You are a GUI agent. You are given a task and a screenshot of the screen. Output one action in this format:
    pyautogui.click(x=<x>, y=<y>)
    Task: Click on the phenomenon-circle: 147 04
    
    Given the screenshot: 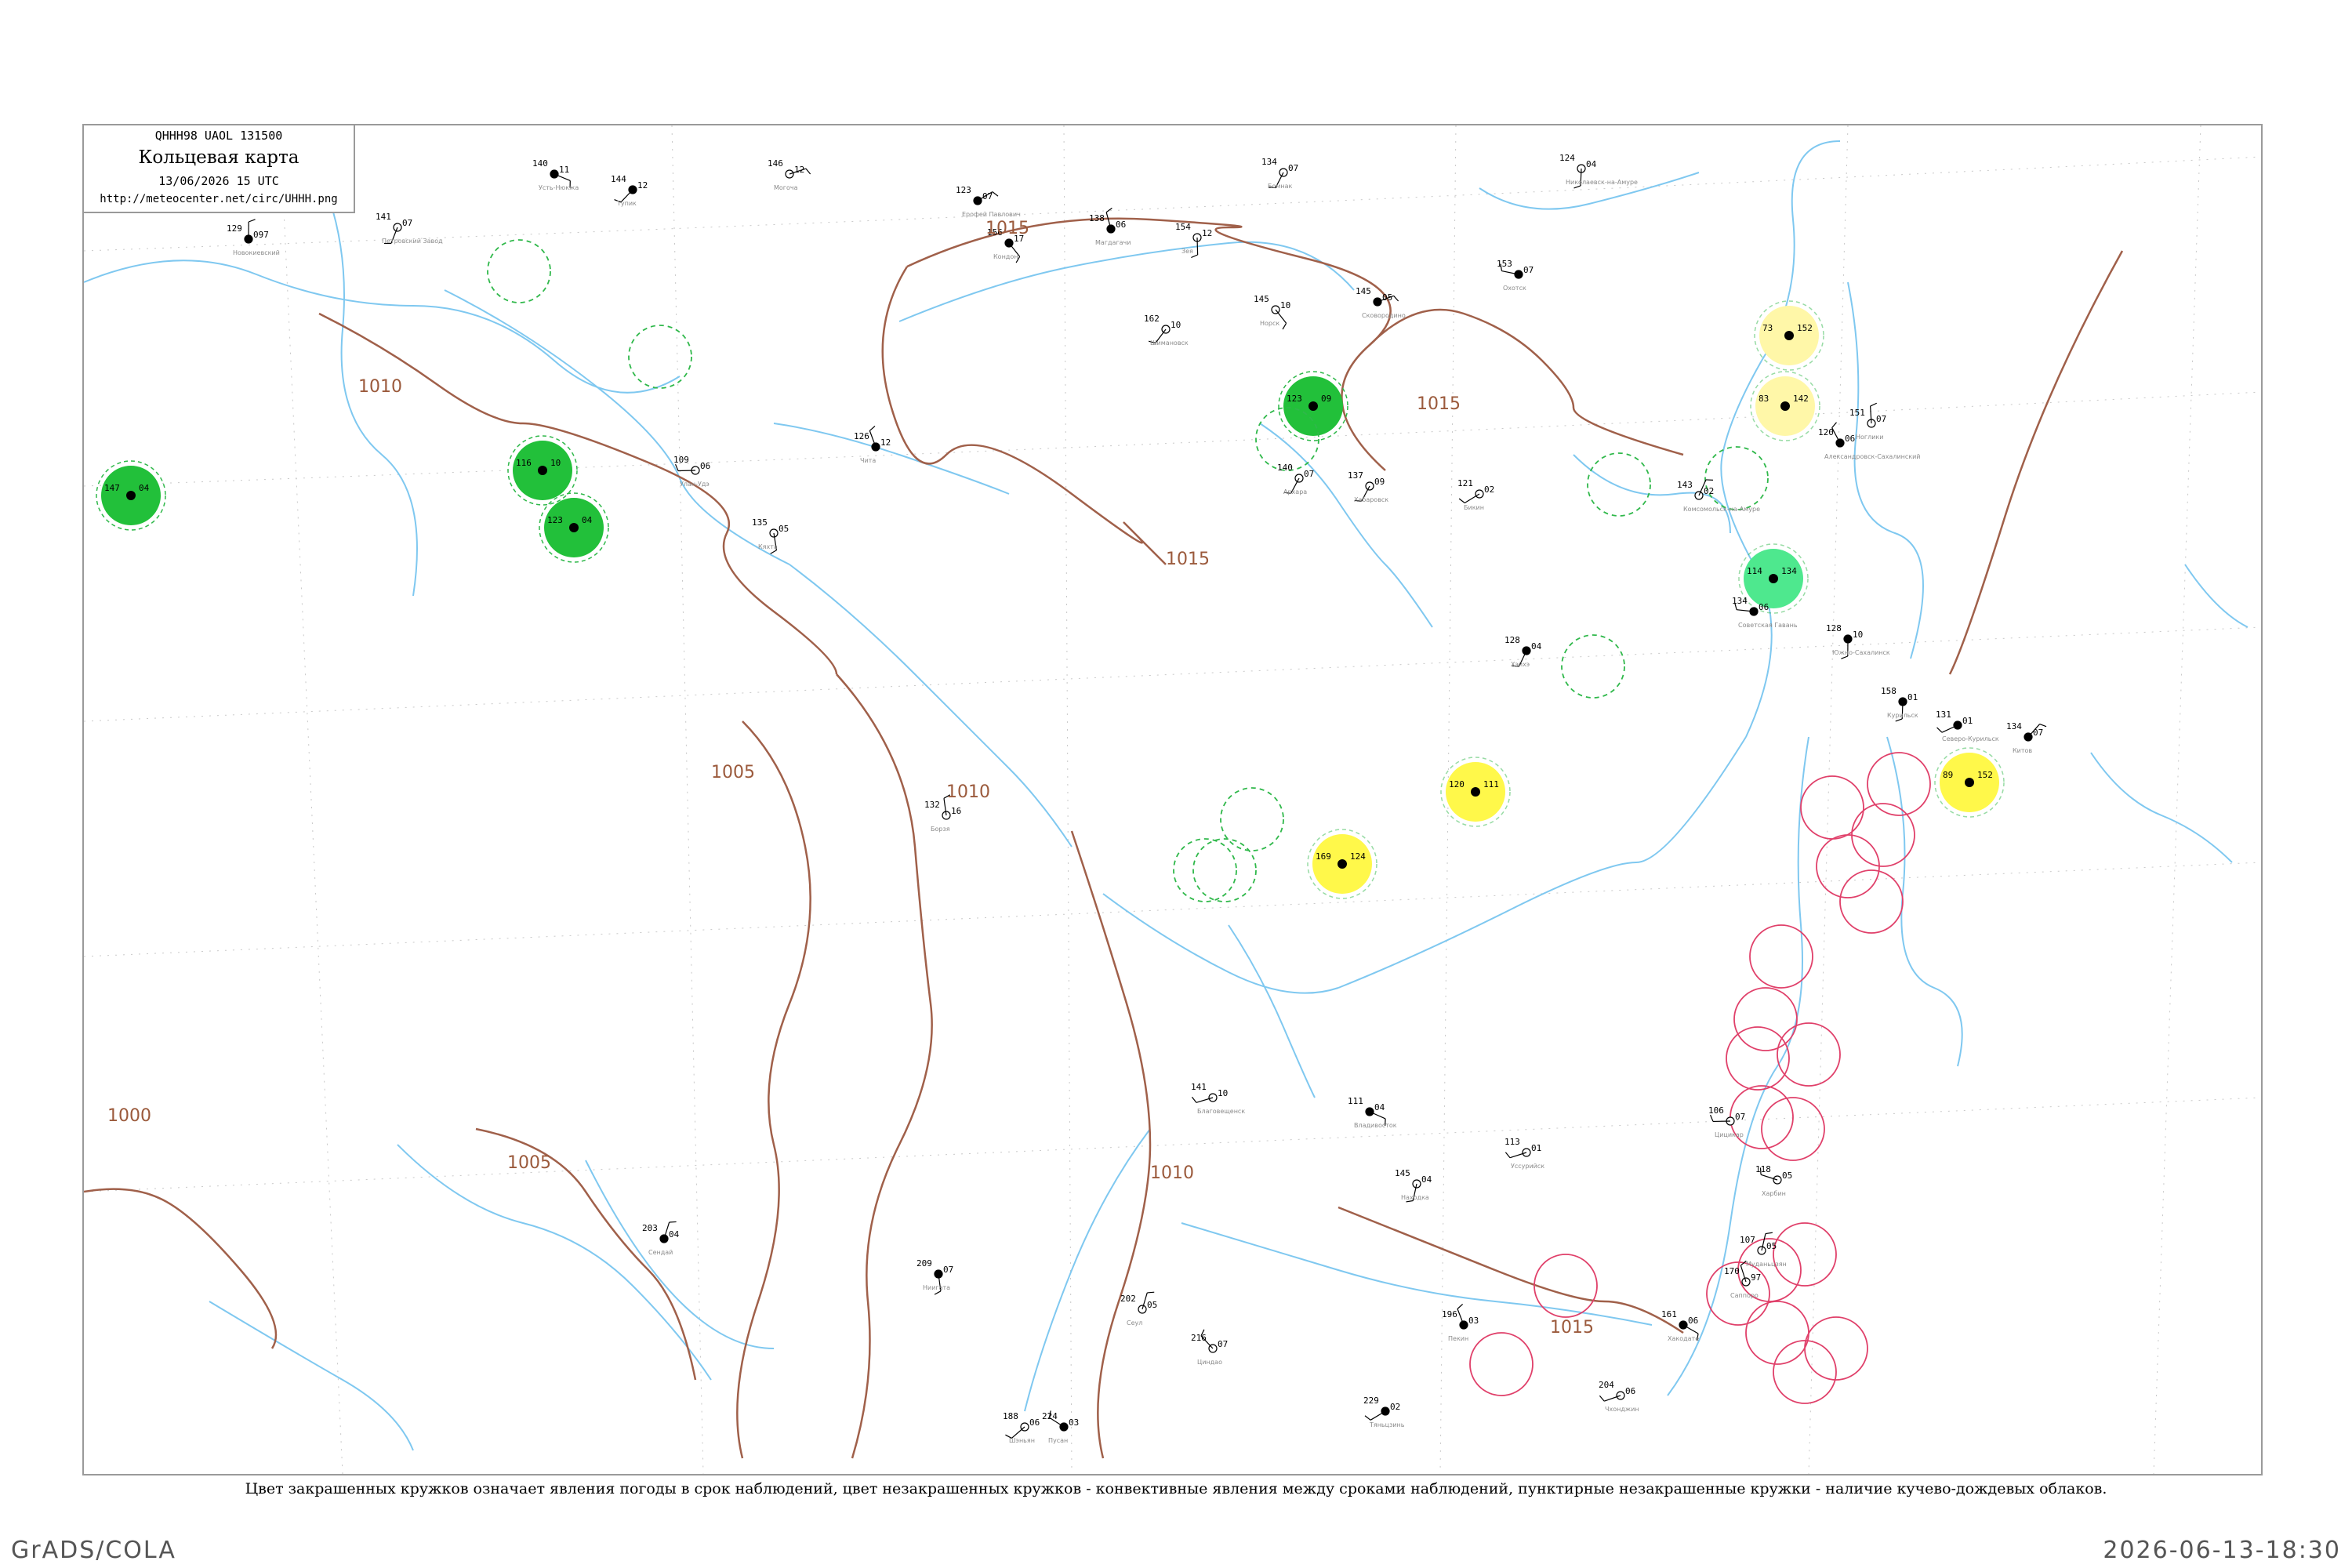 What is the action you would take?
    pyautogui.click(x=131, y=495)
    